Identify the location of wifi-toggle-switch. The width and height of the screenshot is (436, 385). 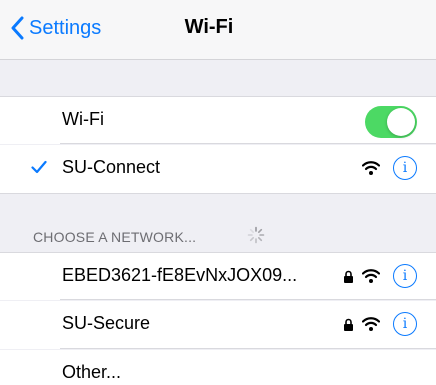
(391, 122).